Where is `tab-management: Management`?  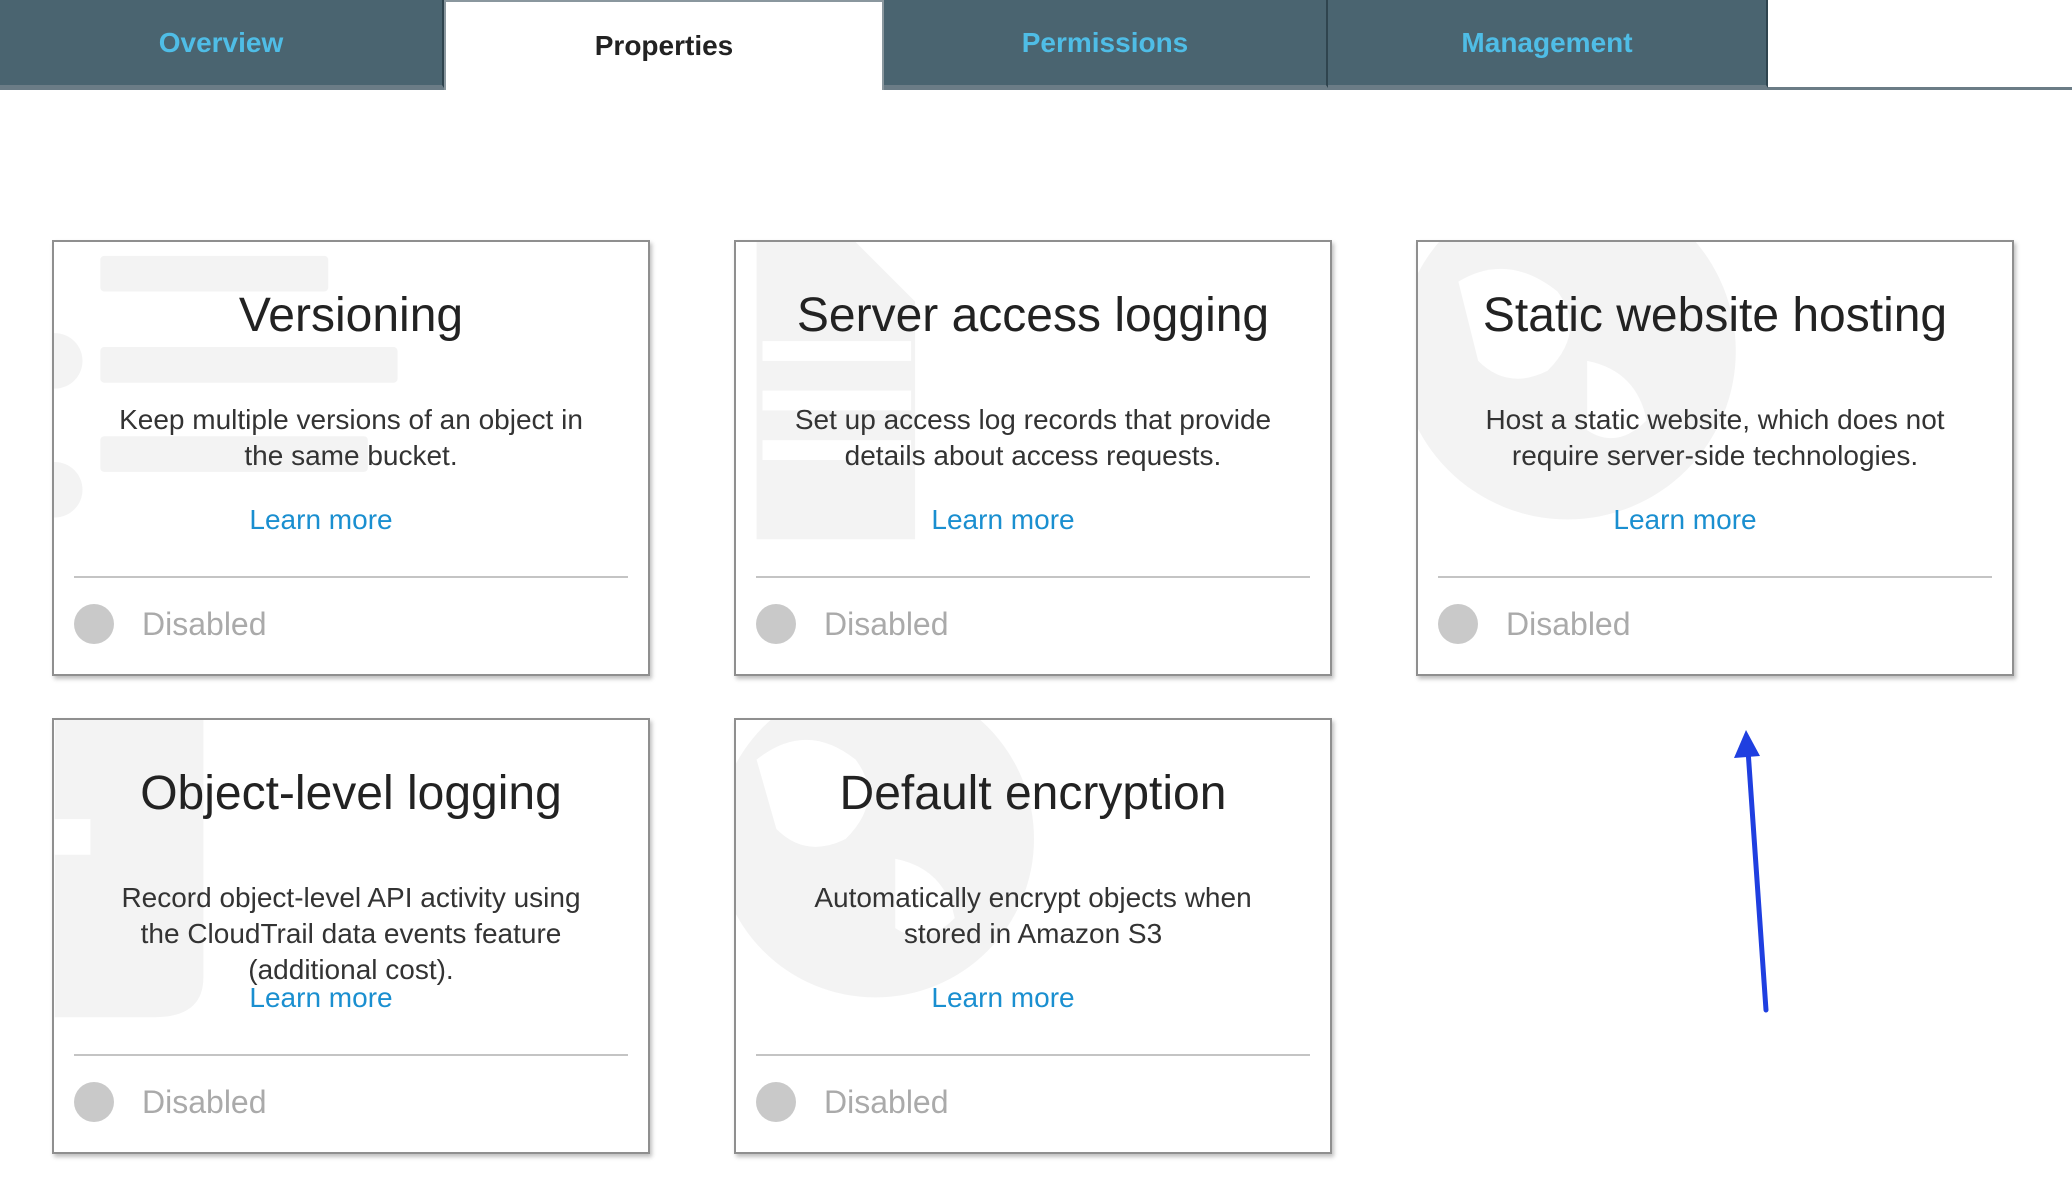 tab-management: Management is located at coordinates (1548, 44).